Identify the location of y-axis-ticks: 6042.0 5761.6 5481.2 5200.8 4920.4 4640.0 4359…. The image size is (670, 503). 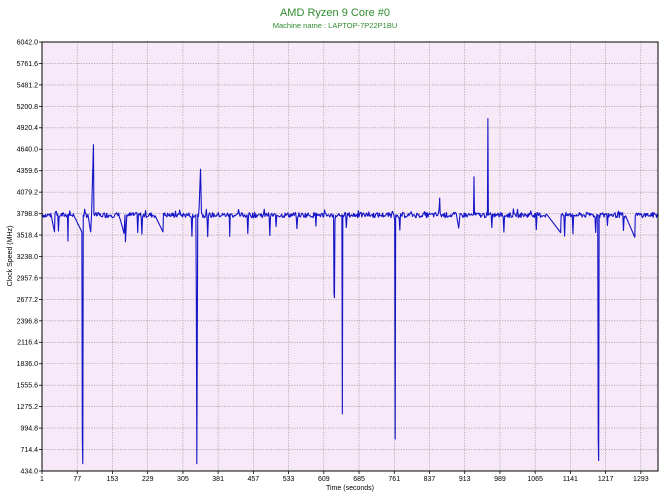
(29, 257).